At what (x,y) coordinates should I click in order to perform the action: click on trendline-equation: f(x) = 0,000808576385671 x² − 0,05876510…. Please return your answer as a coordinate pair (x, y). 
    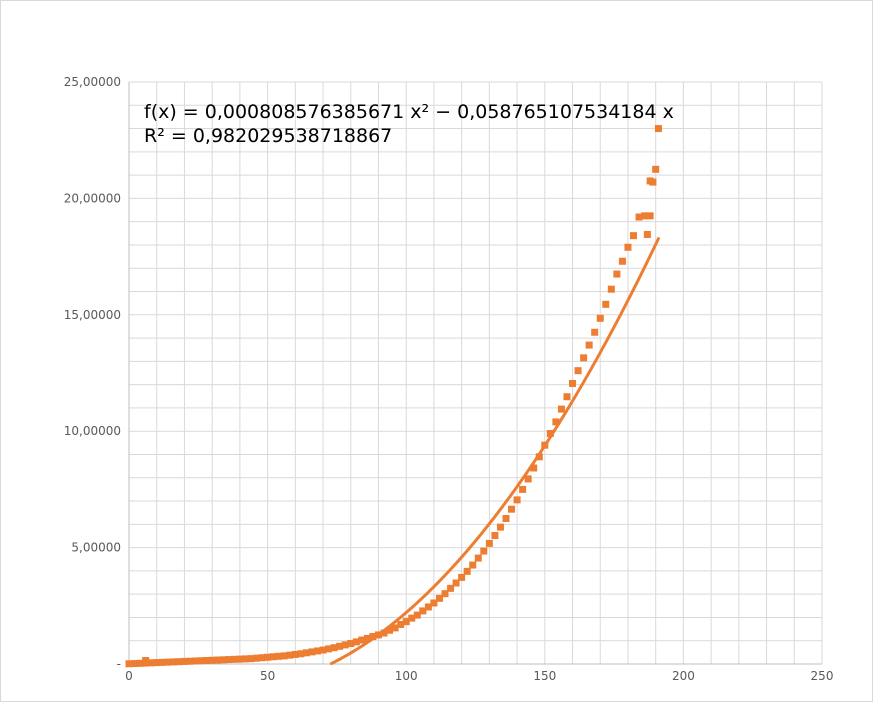
    Looking at the image, I should click on (409, 112).